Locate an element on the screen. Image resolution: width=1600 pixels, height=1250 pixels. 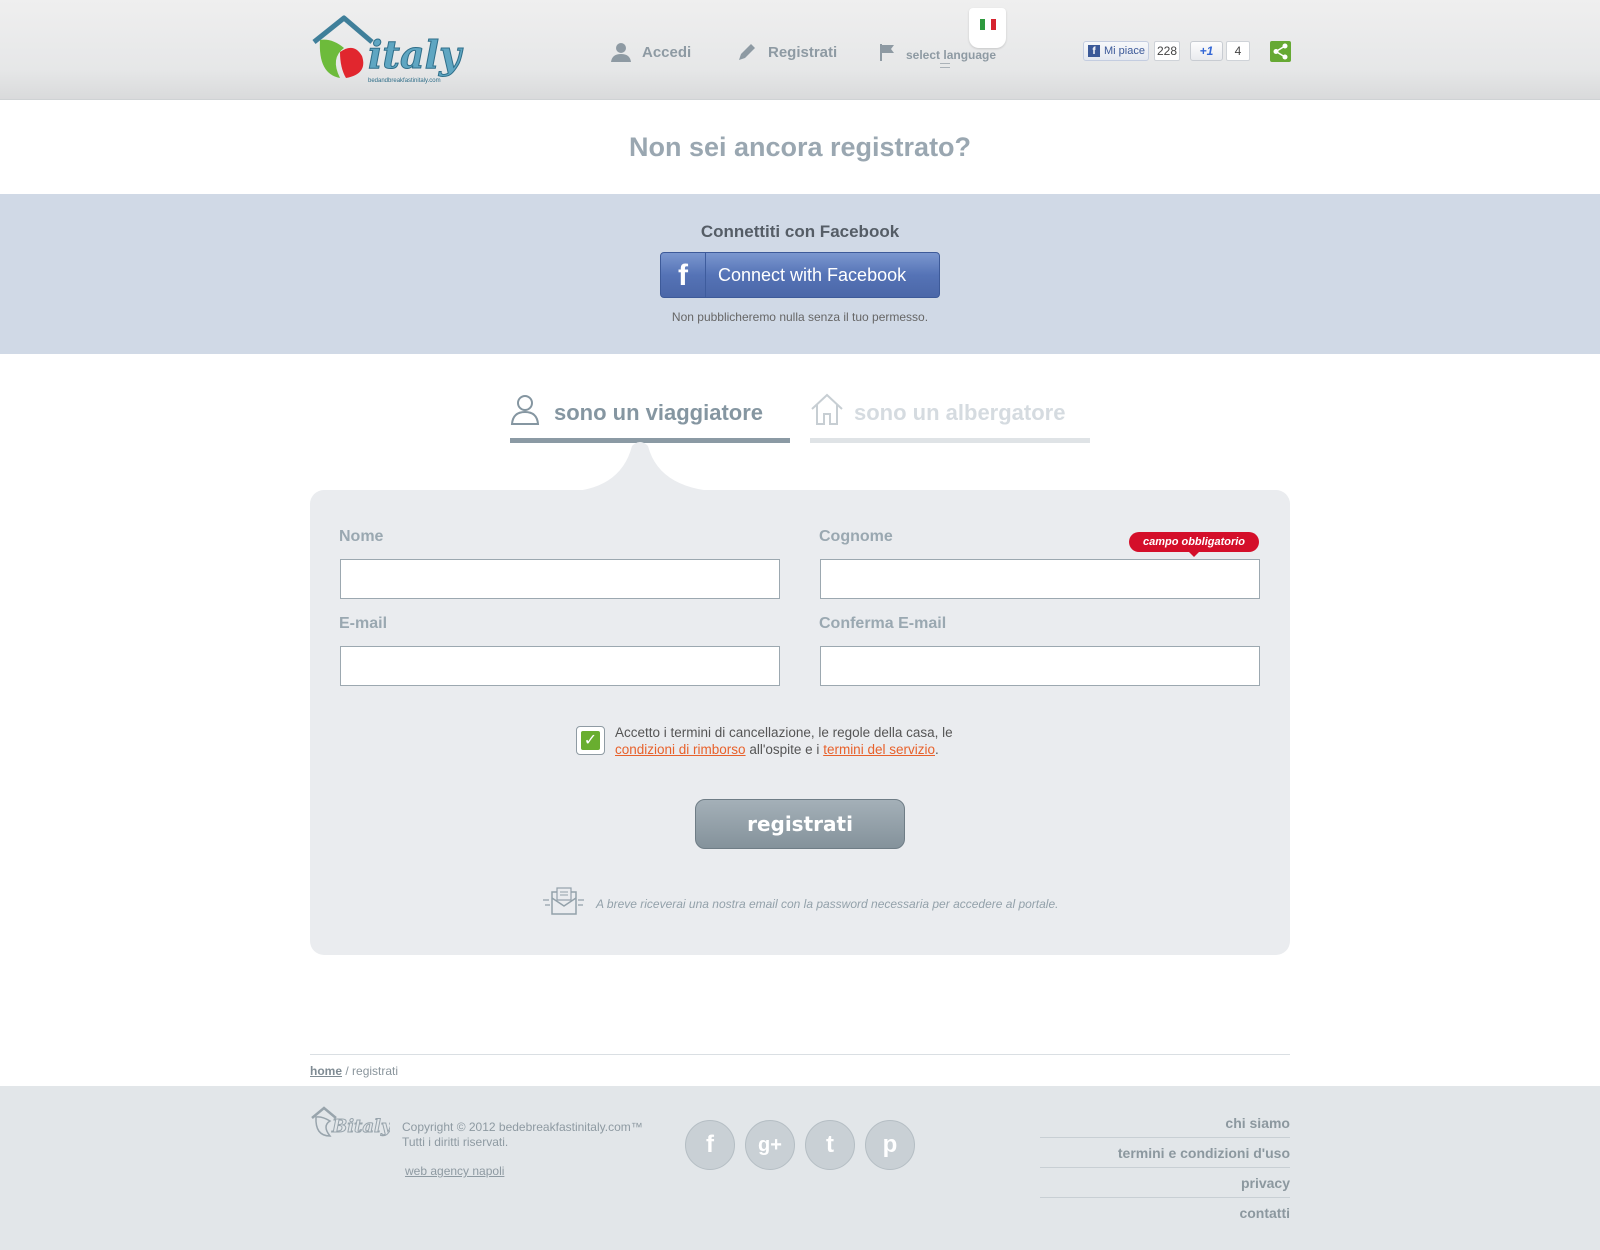
refund-conditions-link: condizioni di rimborso is located at coordinates (680, 749).